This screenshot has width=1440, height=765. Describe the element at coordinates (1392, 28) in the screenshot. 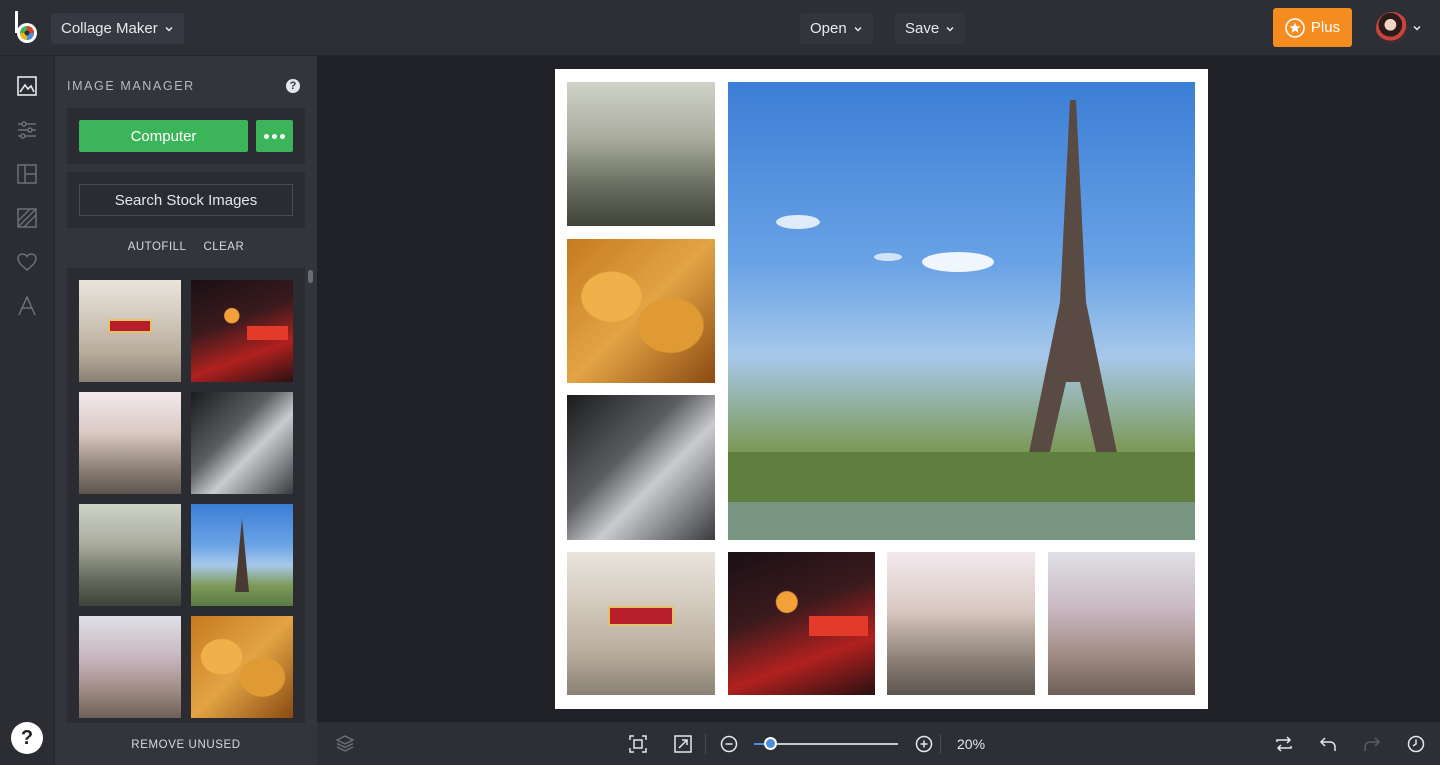

I see `avatar` at that location.